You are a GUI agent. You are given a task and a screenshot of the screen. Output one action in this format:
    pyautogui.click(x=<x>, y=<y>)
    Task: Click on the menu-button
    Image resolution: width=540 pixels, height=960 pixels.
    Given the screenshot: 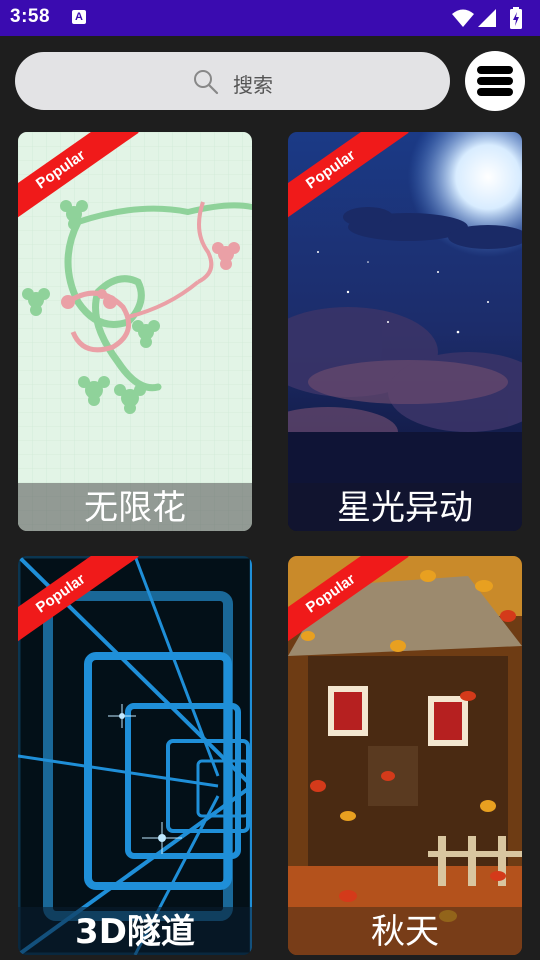 What is the action you would take?
    pyautogui.click(x=495, y=81)
    